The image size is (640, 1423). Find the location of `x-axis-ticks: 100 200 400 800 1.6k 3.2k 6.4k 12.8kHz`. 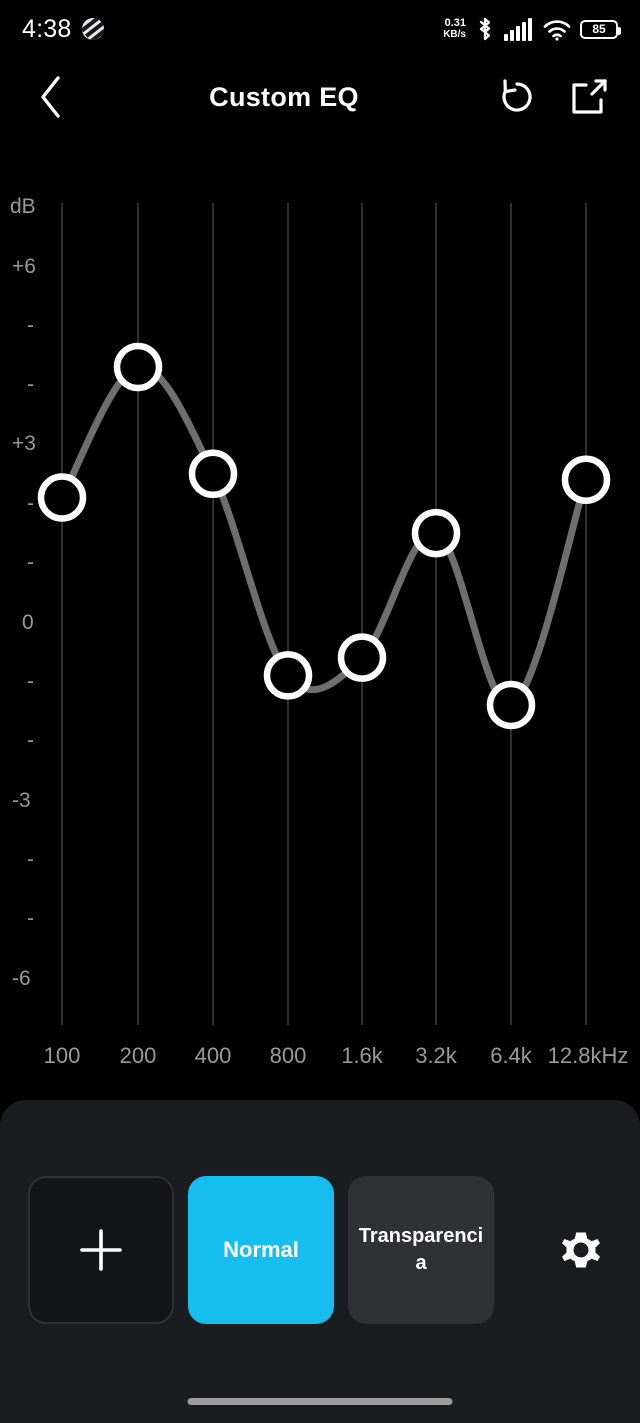

x-axis-ticks: 100 200 400 800 1.6k 3.2k 6.4k 12.8kHz is located at coordinates (336, 1055).